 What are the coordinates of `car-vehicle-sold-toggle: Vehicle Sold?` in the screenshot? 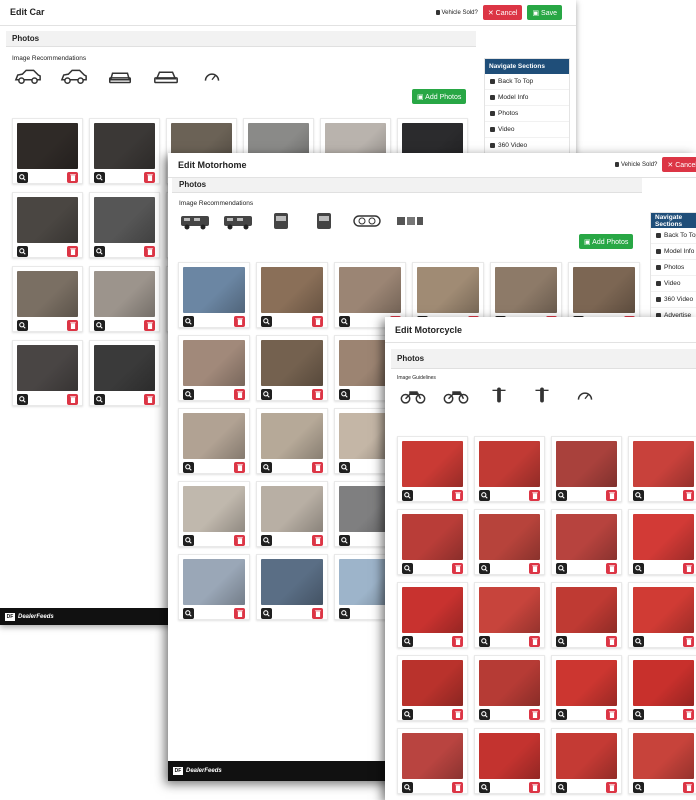 It's located at (456, 13).